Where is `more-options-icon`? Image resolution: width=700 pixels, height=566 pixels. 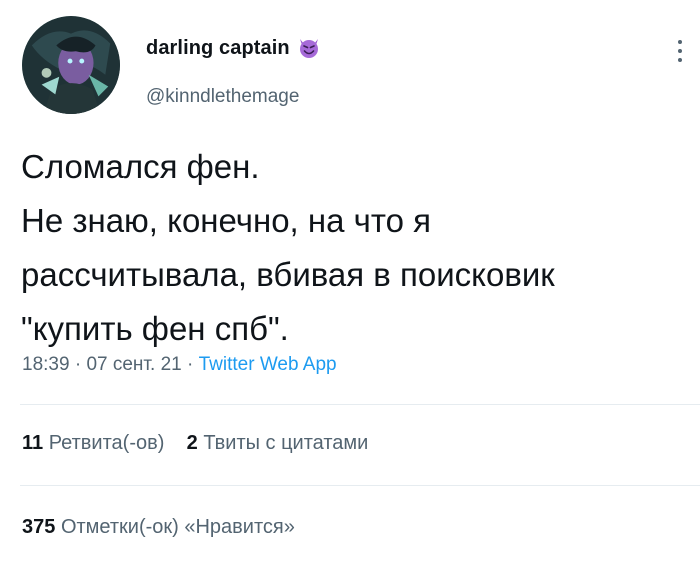
more-options-icon is located at coordinates (680, 54).